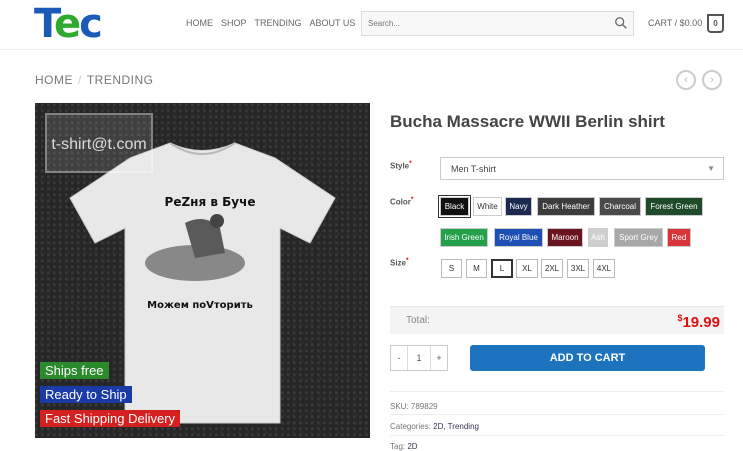  What do you see at coordinates (674, 206) in the screenshot?
I see `color-swatch-forest-green: Forest Green` at bounding box center [674, 206].